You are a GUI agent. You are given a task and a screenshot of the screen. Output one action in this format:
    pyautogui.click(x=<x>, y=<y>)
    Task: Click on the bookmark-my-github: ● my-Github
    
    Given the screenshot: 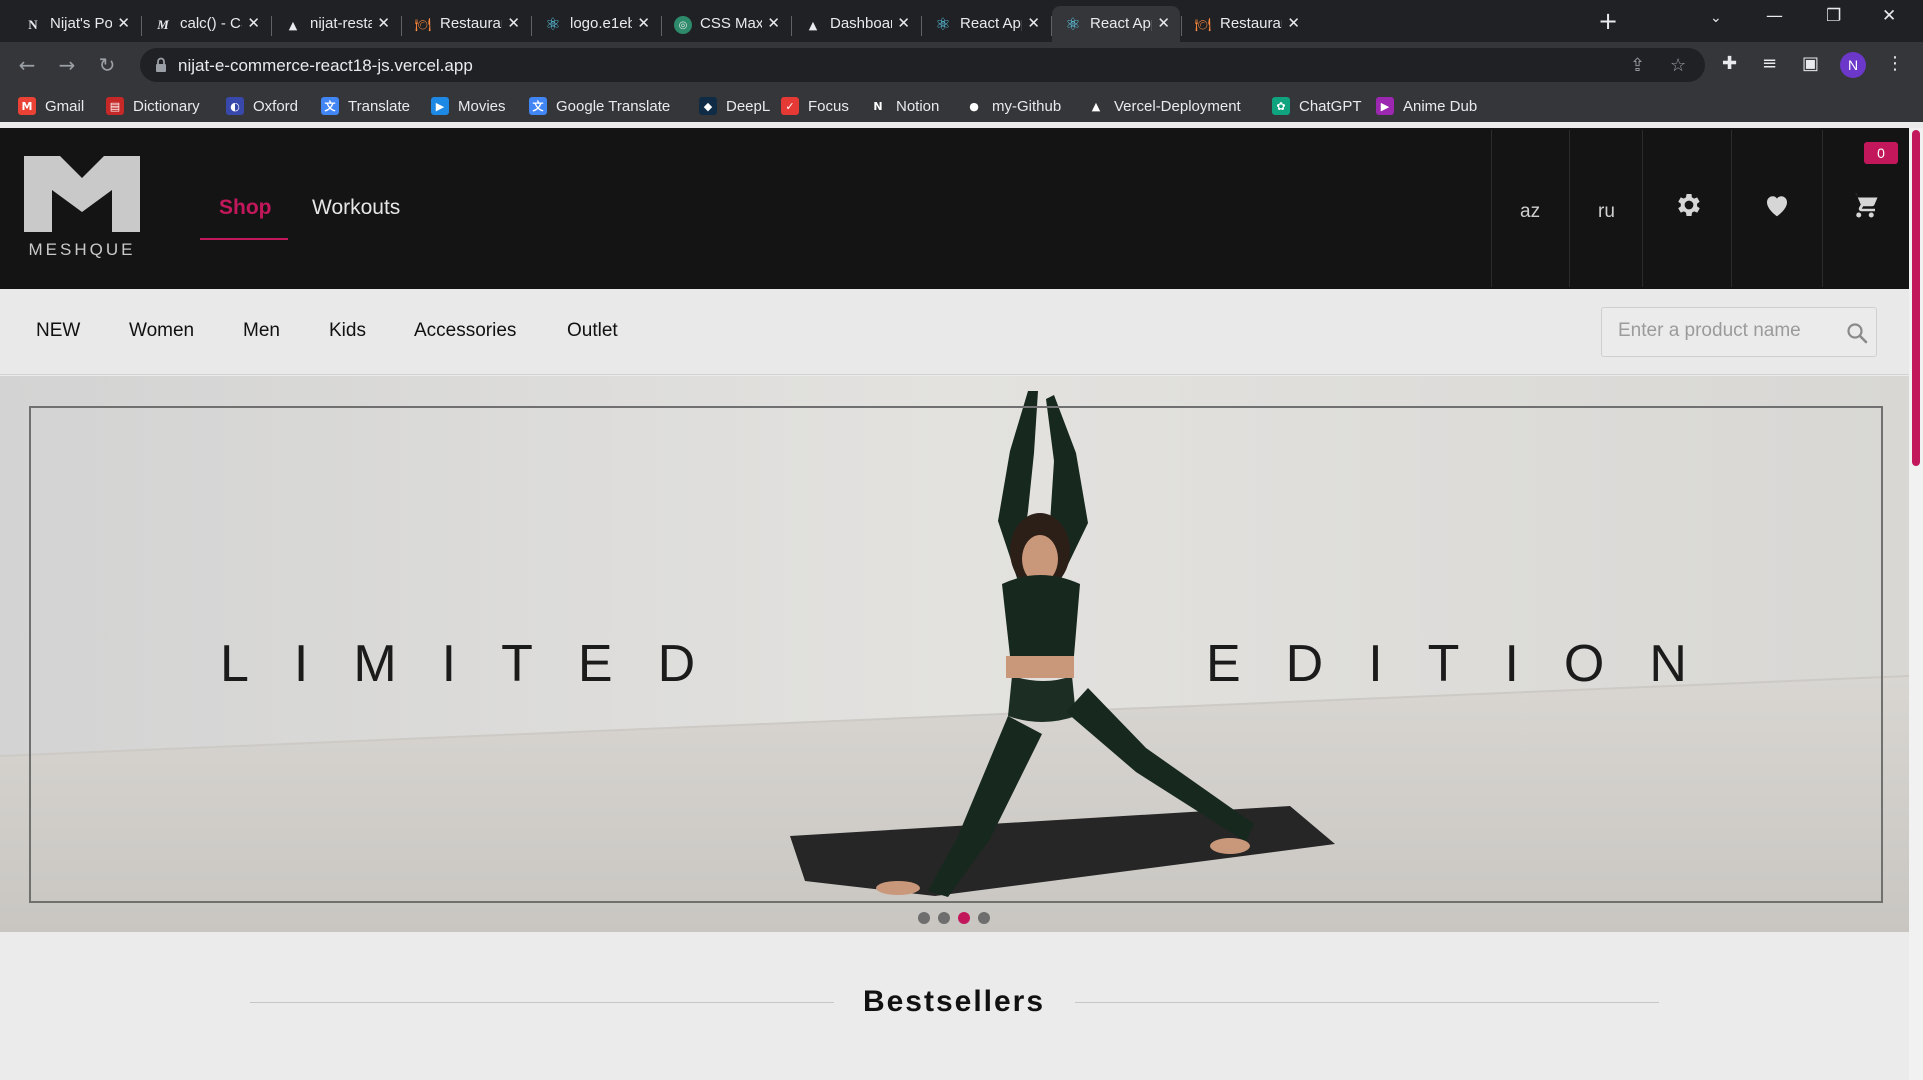 What is the action you would take?
    pyautogui.click(x=1013, y=106)
    